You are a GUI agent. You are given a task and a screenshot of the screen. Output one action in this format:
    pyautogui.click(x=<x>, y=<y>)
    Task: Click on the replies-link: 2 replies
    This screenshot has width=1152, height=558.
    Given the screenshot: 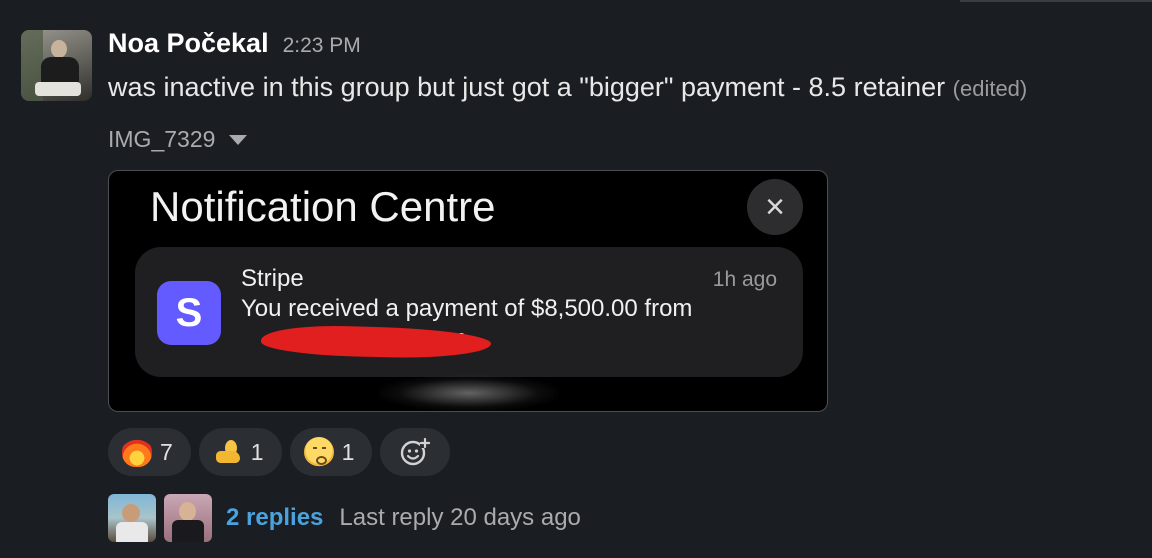 What is the action you would take?
    pyautogui.click(x=274, y=518)
    